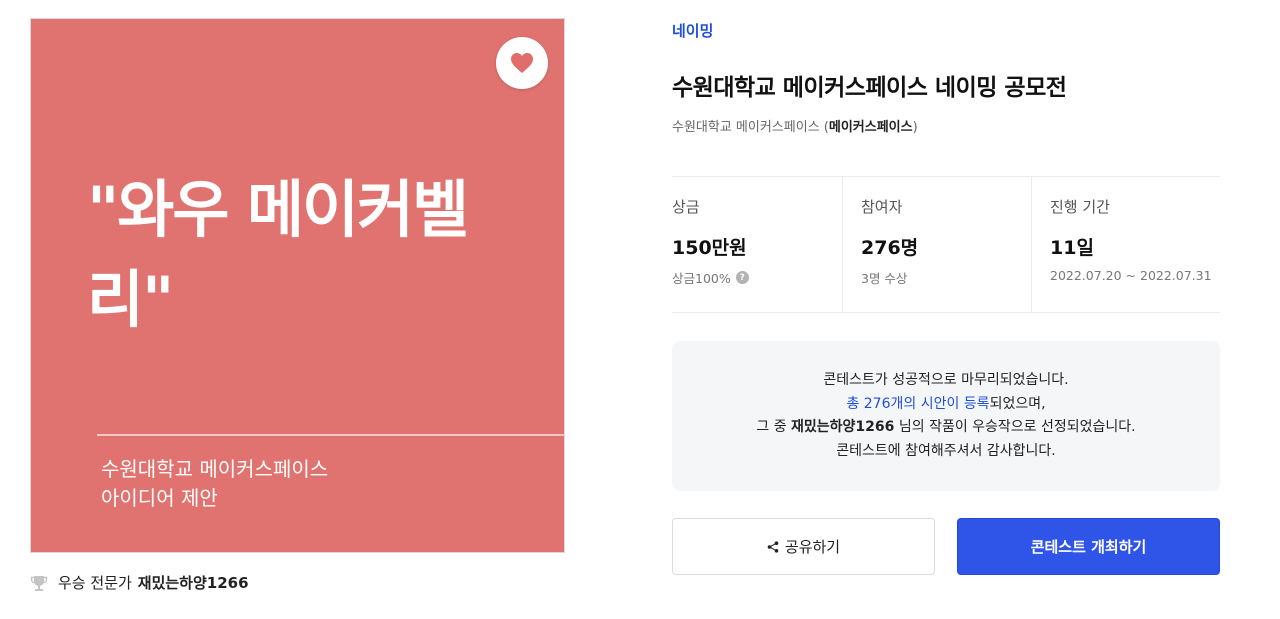 The width and height of the screenshot is (1280, 619). I want to click on host-contest-button: 콘테스트 개최하기, so click(1088, 546).